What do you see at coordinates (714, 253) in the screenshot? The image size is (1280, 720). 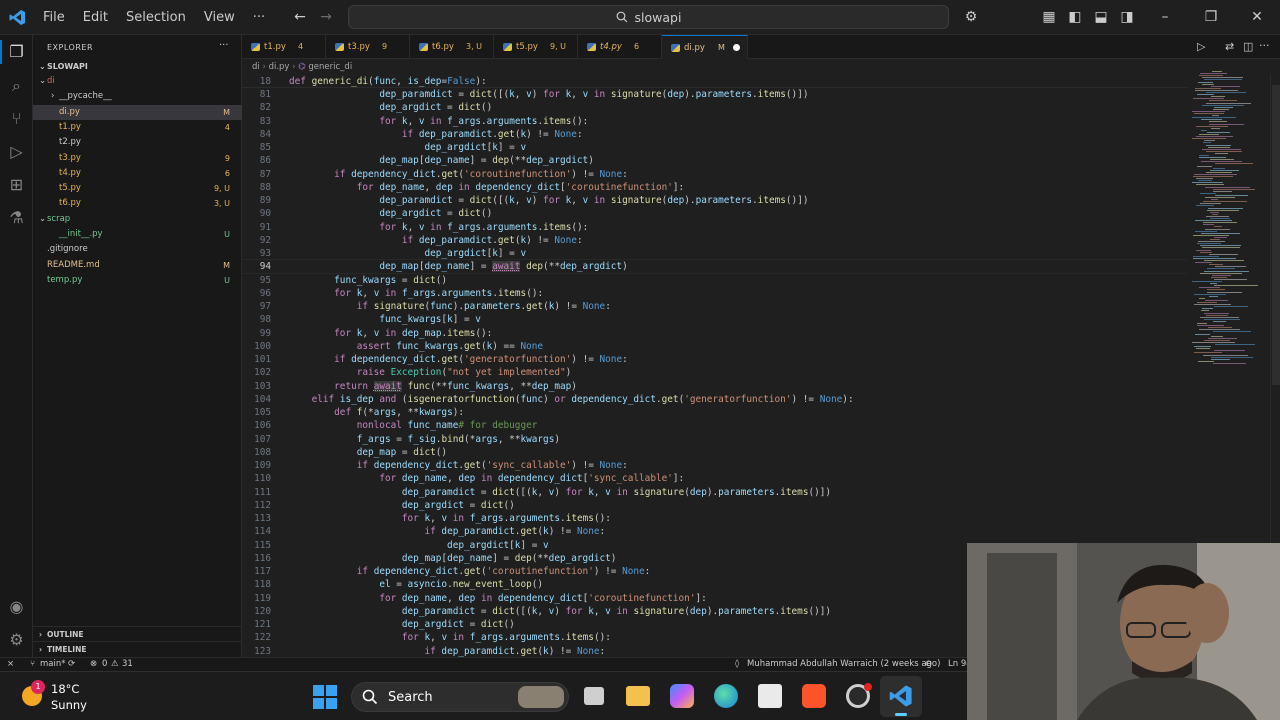 I see `code-line: 93 dep_argdict[k] = v` at bounding box center [714, 253].